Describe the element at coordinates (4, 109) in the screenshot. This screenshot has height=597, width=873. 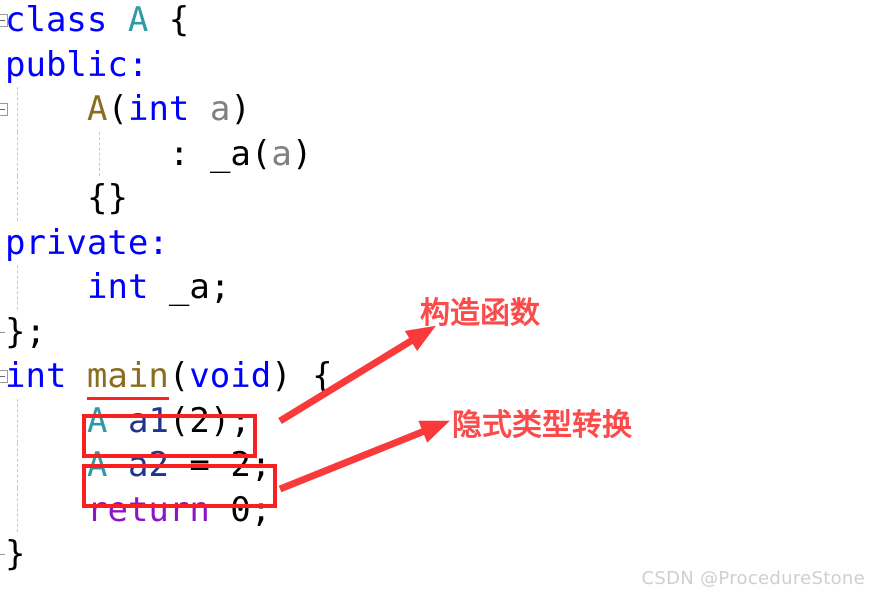
I see `fold-marker-collapse-icon` at that location.